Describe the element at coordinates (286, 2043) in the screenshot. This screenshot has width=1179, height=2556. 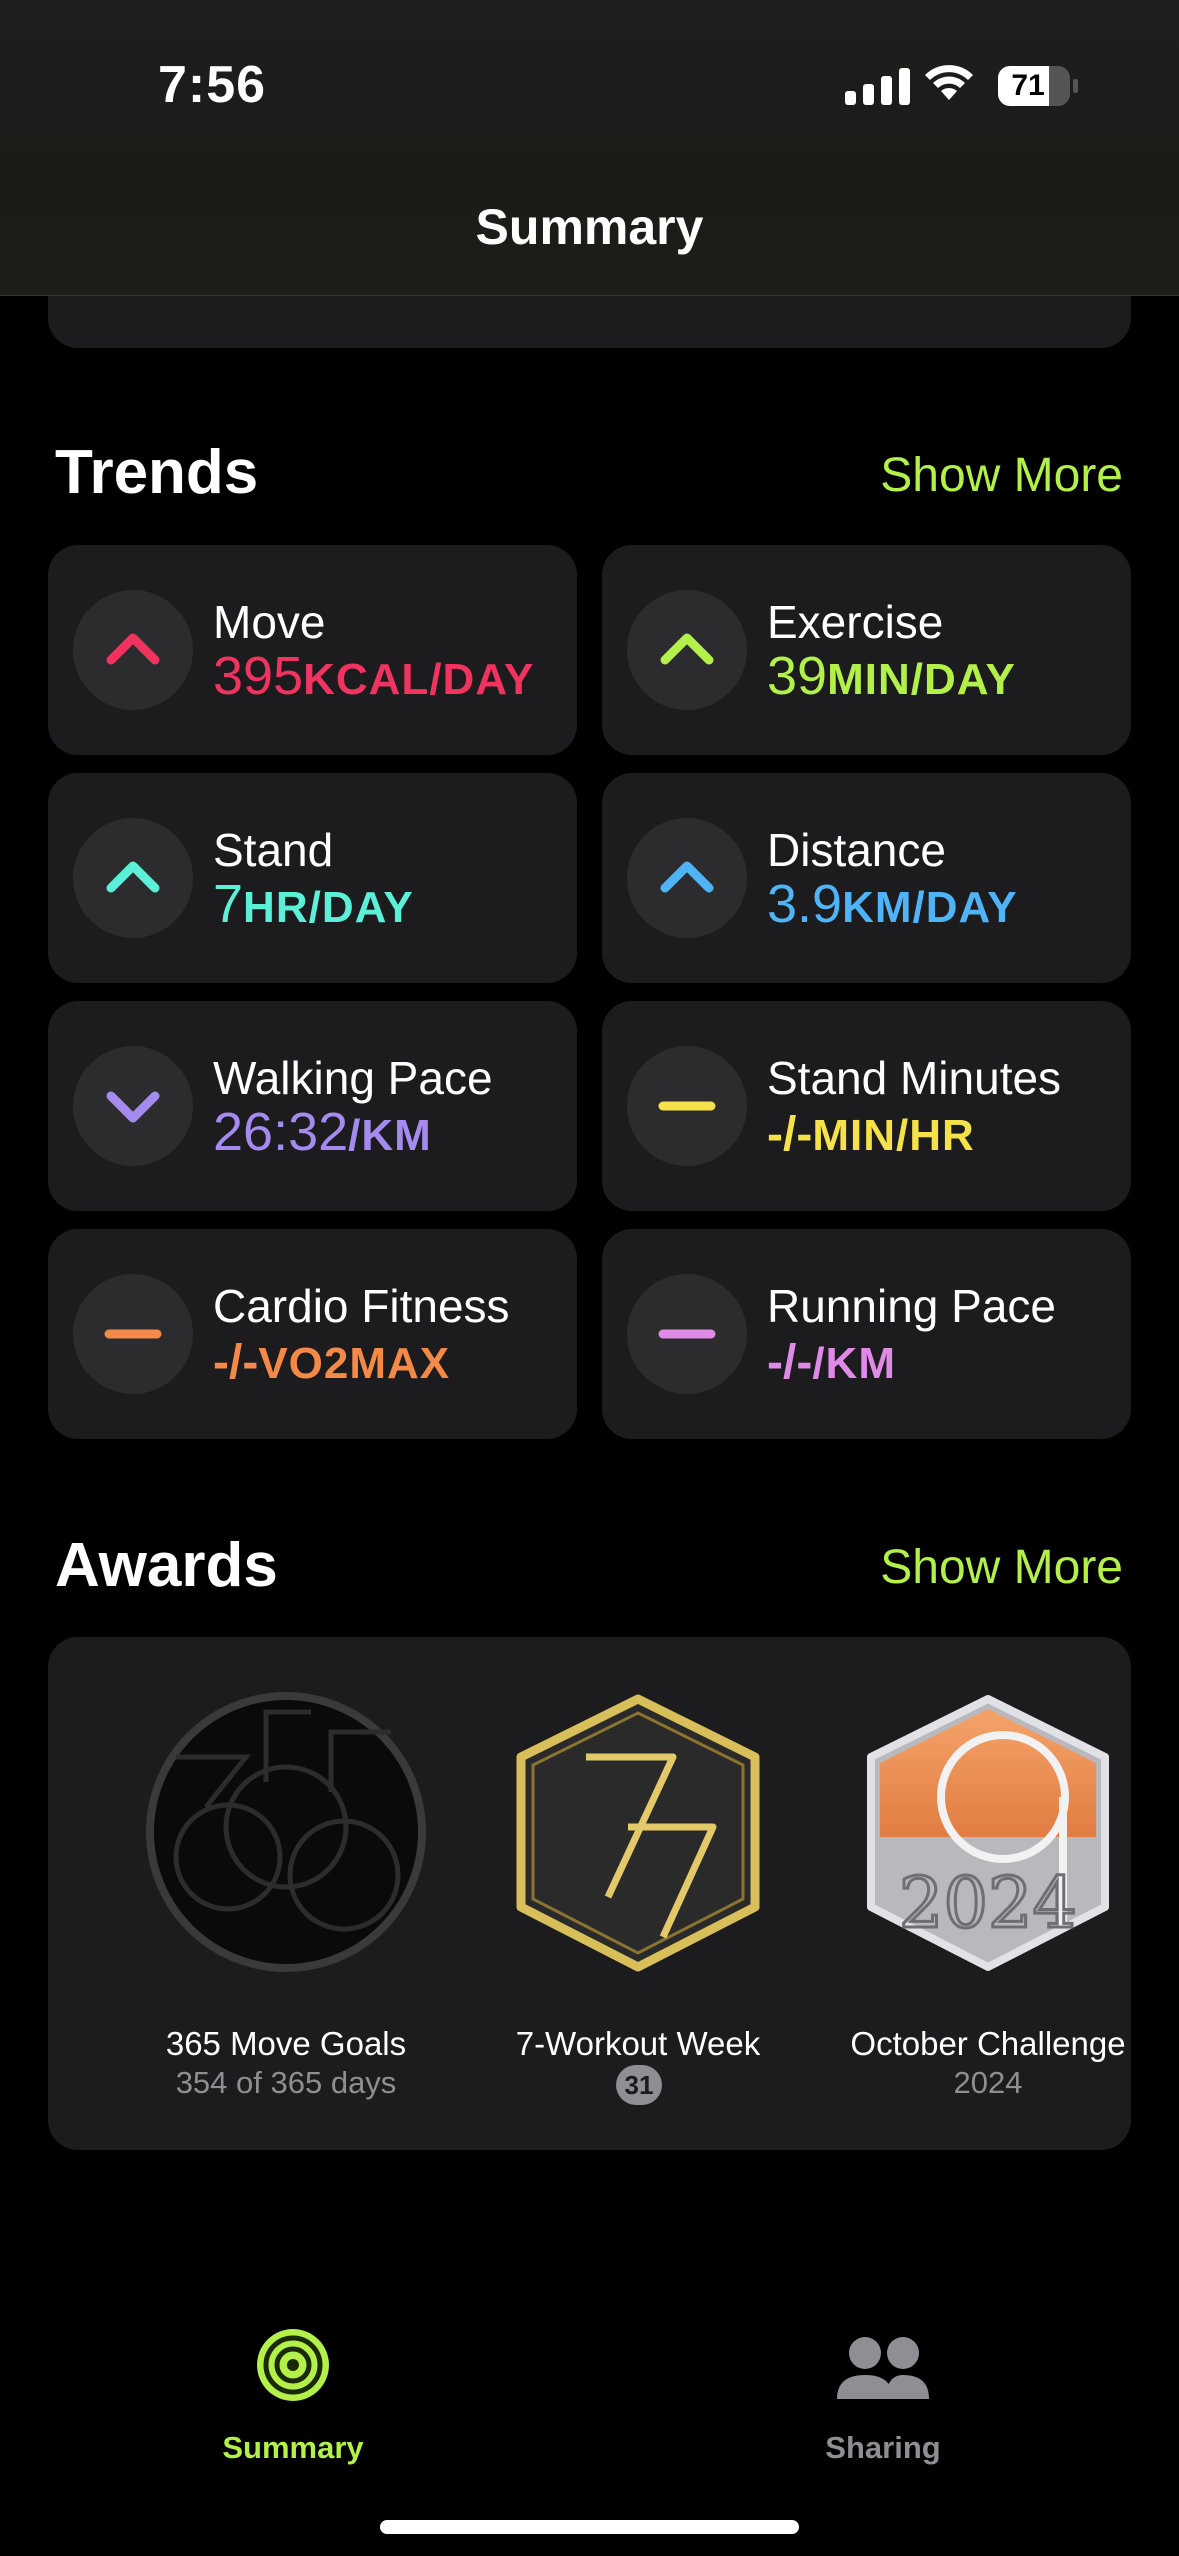
I see `award-name: 365 Move Goals` at that location.